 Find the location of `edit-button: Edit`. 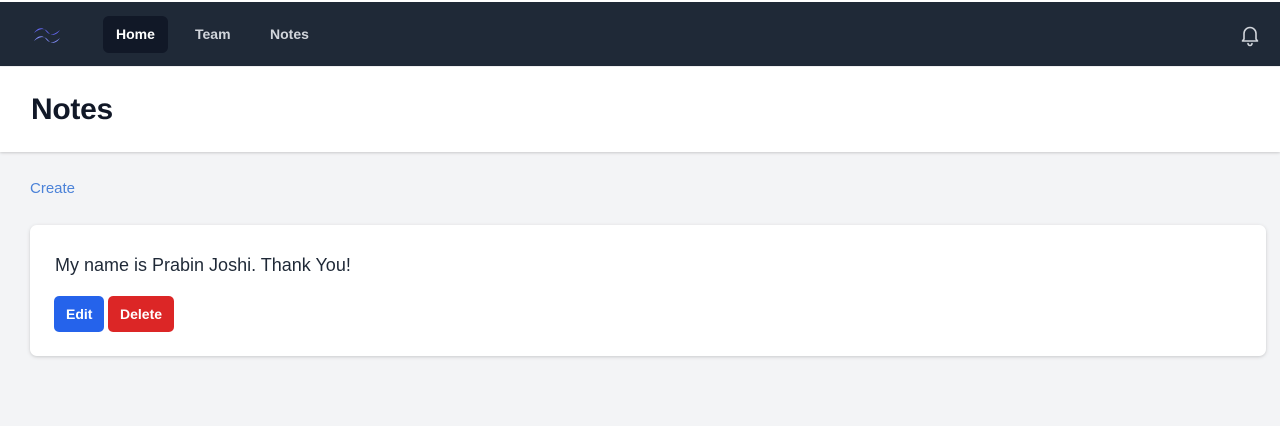

edit-button: Edit is located at coordinates (79, 314).